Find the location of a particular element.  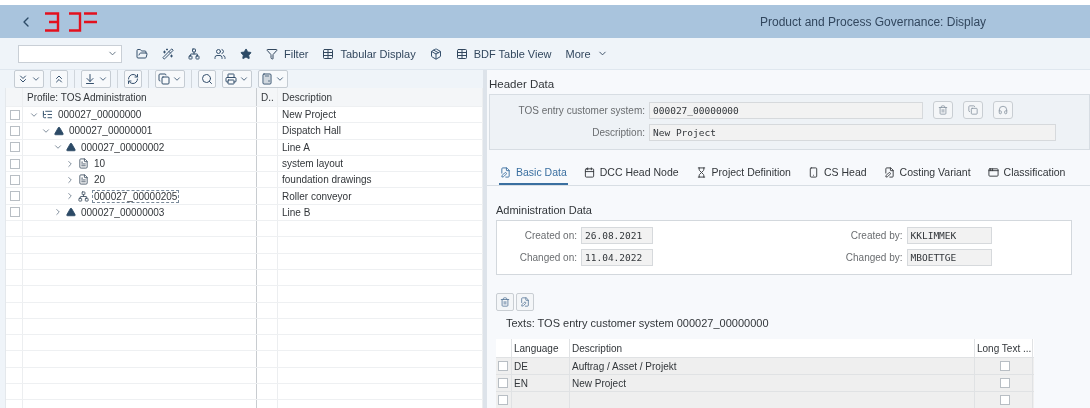

column-header: Description is located at coordinates (772, 348).